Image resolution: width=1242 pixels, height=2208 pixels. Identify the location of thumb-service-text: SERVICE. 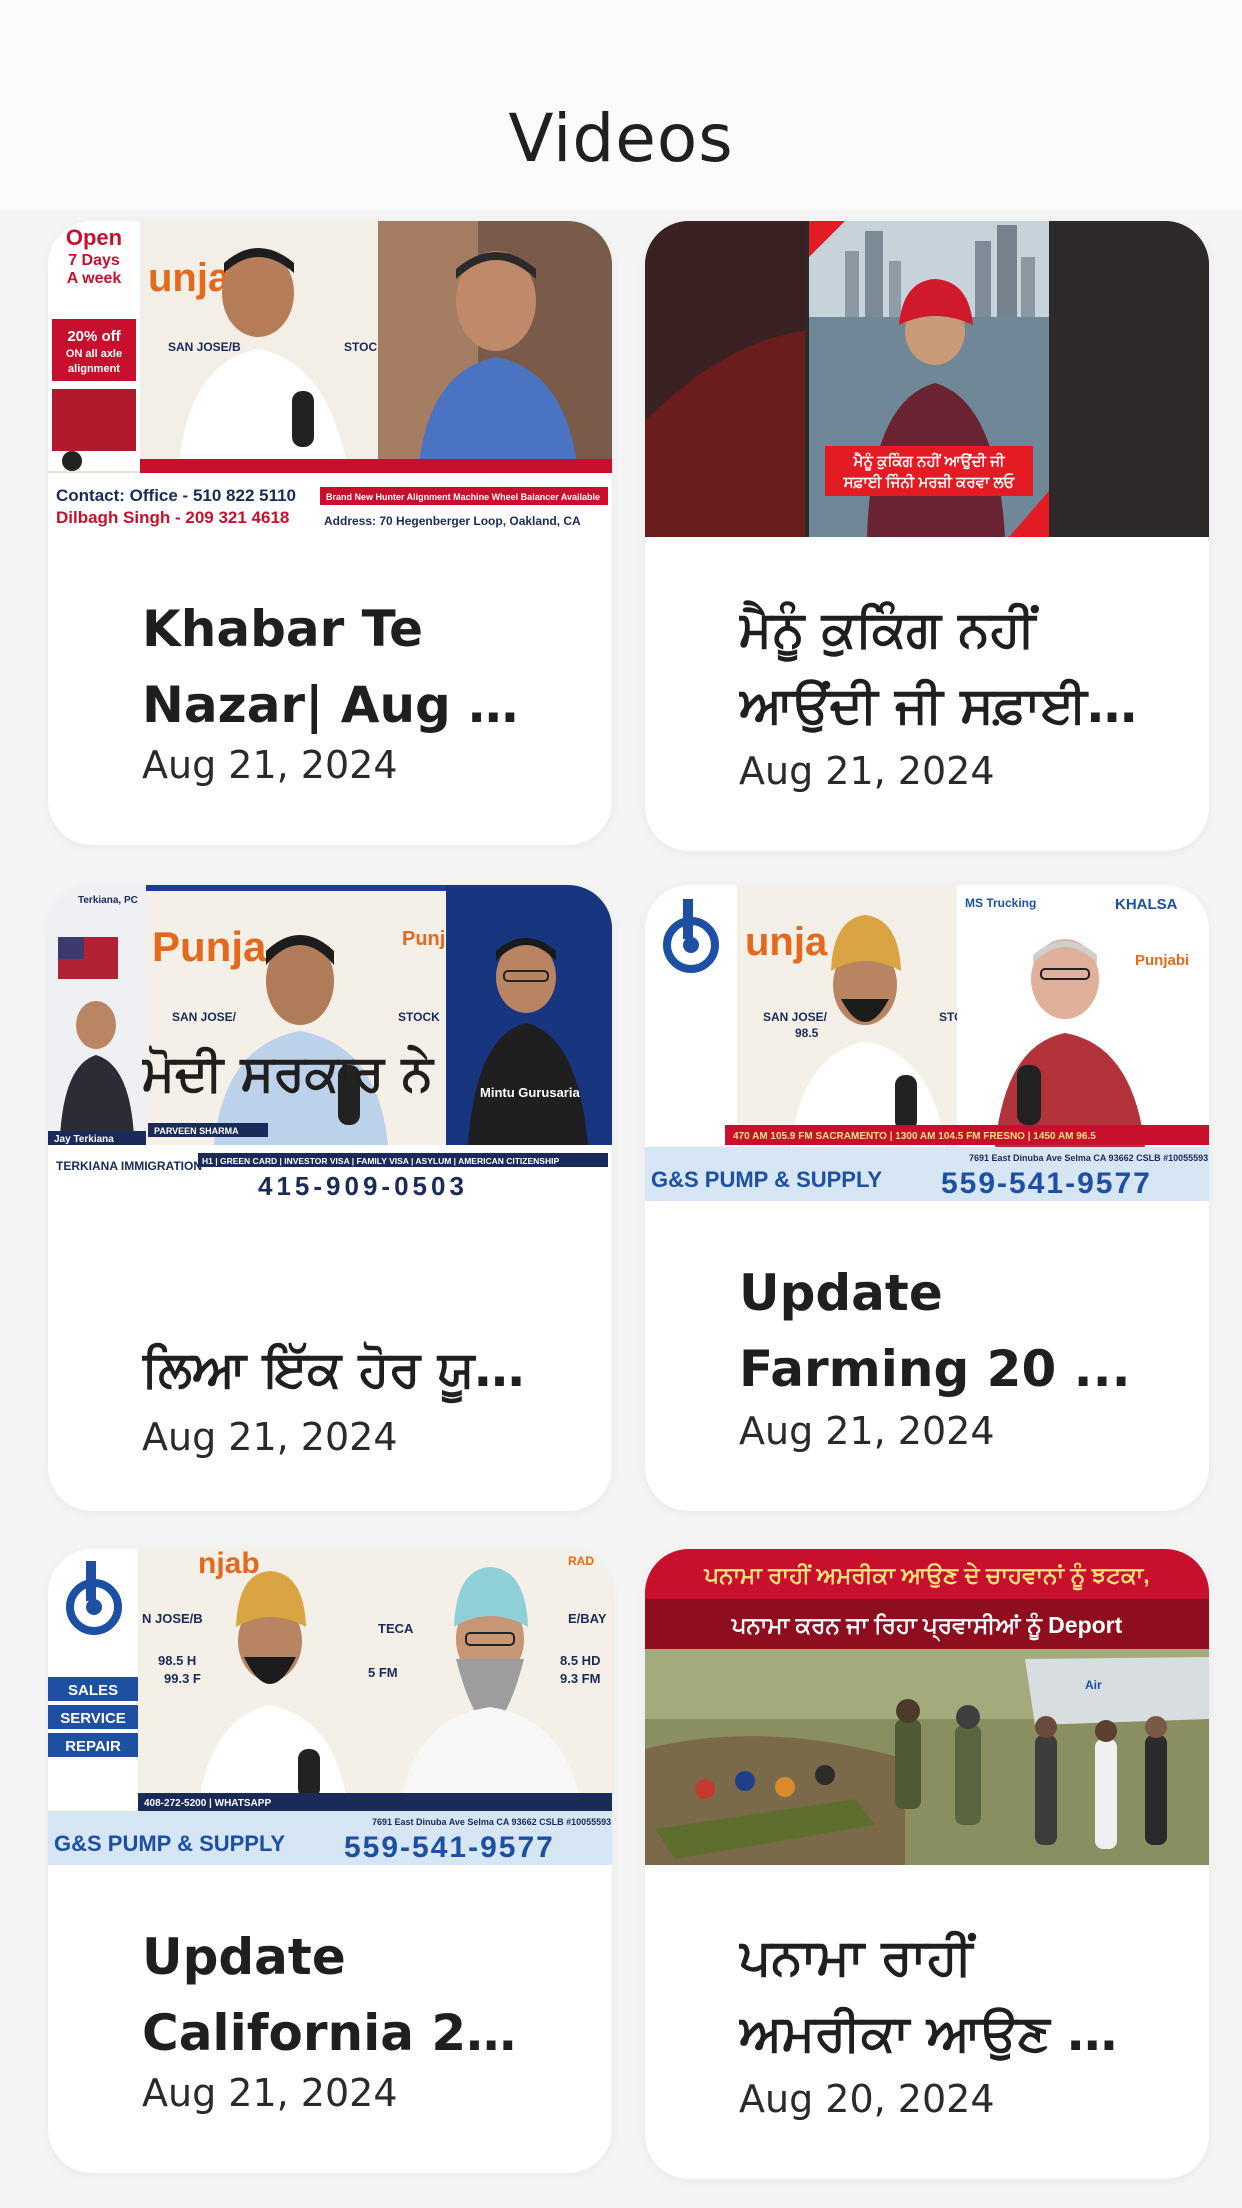
(93, 1718).